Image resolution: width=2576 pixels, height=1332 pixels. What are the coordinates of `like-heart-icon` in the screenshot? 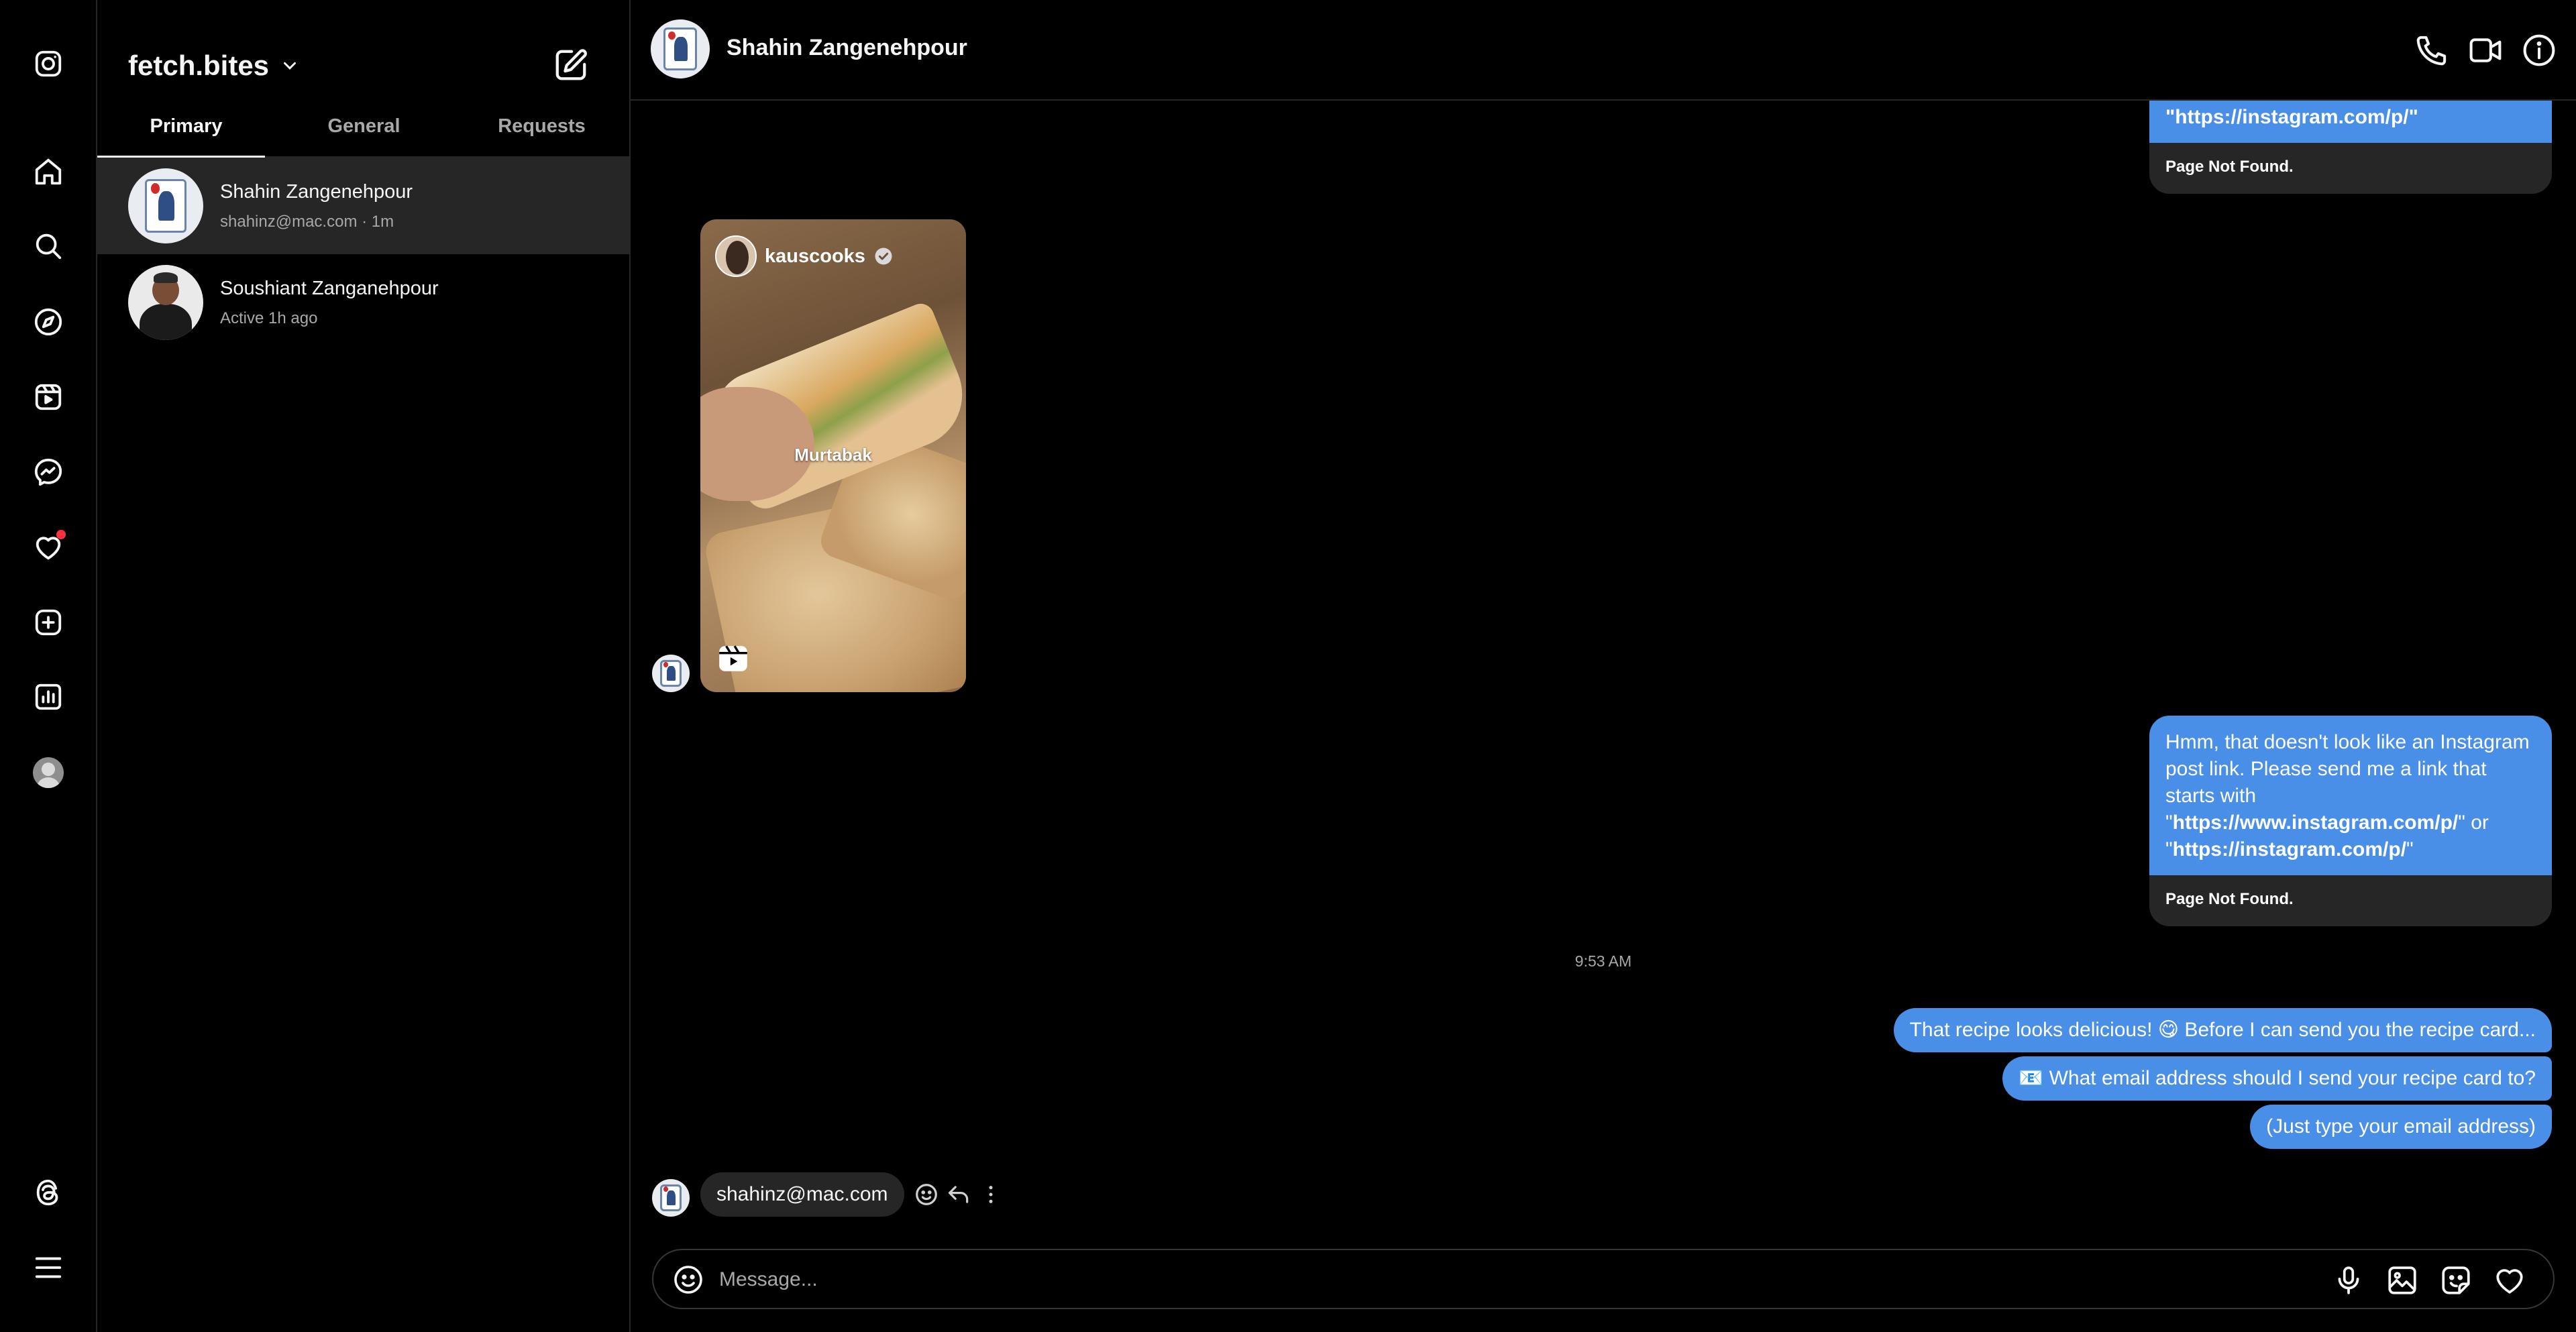 It's located at (2509, 1280).